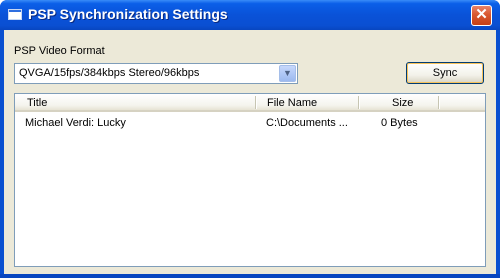 Image resolution: width=500 pixels, height=278 pixels. What do you see at coordinates (109, 73) in the screenshot?
I see `video-format-value: QVGA/15fps/384kbps Stereo/96kbps` at bounding box center [109, 73].